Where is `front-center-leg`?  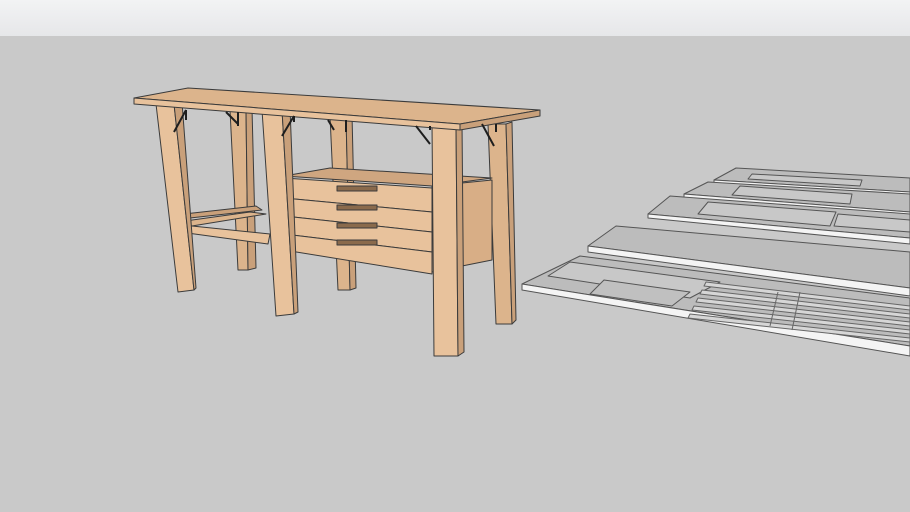 front-center-leg is located at coordinates (280, 212).